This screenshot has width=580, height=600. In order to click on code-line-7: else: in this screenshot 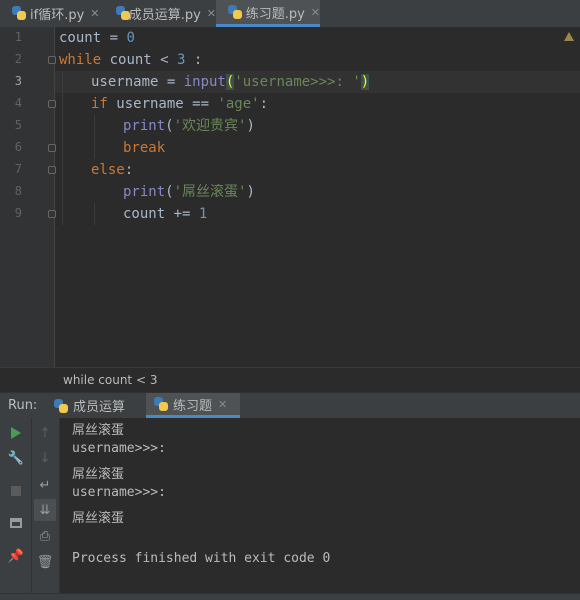, I will do `click(112, 170)`.